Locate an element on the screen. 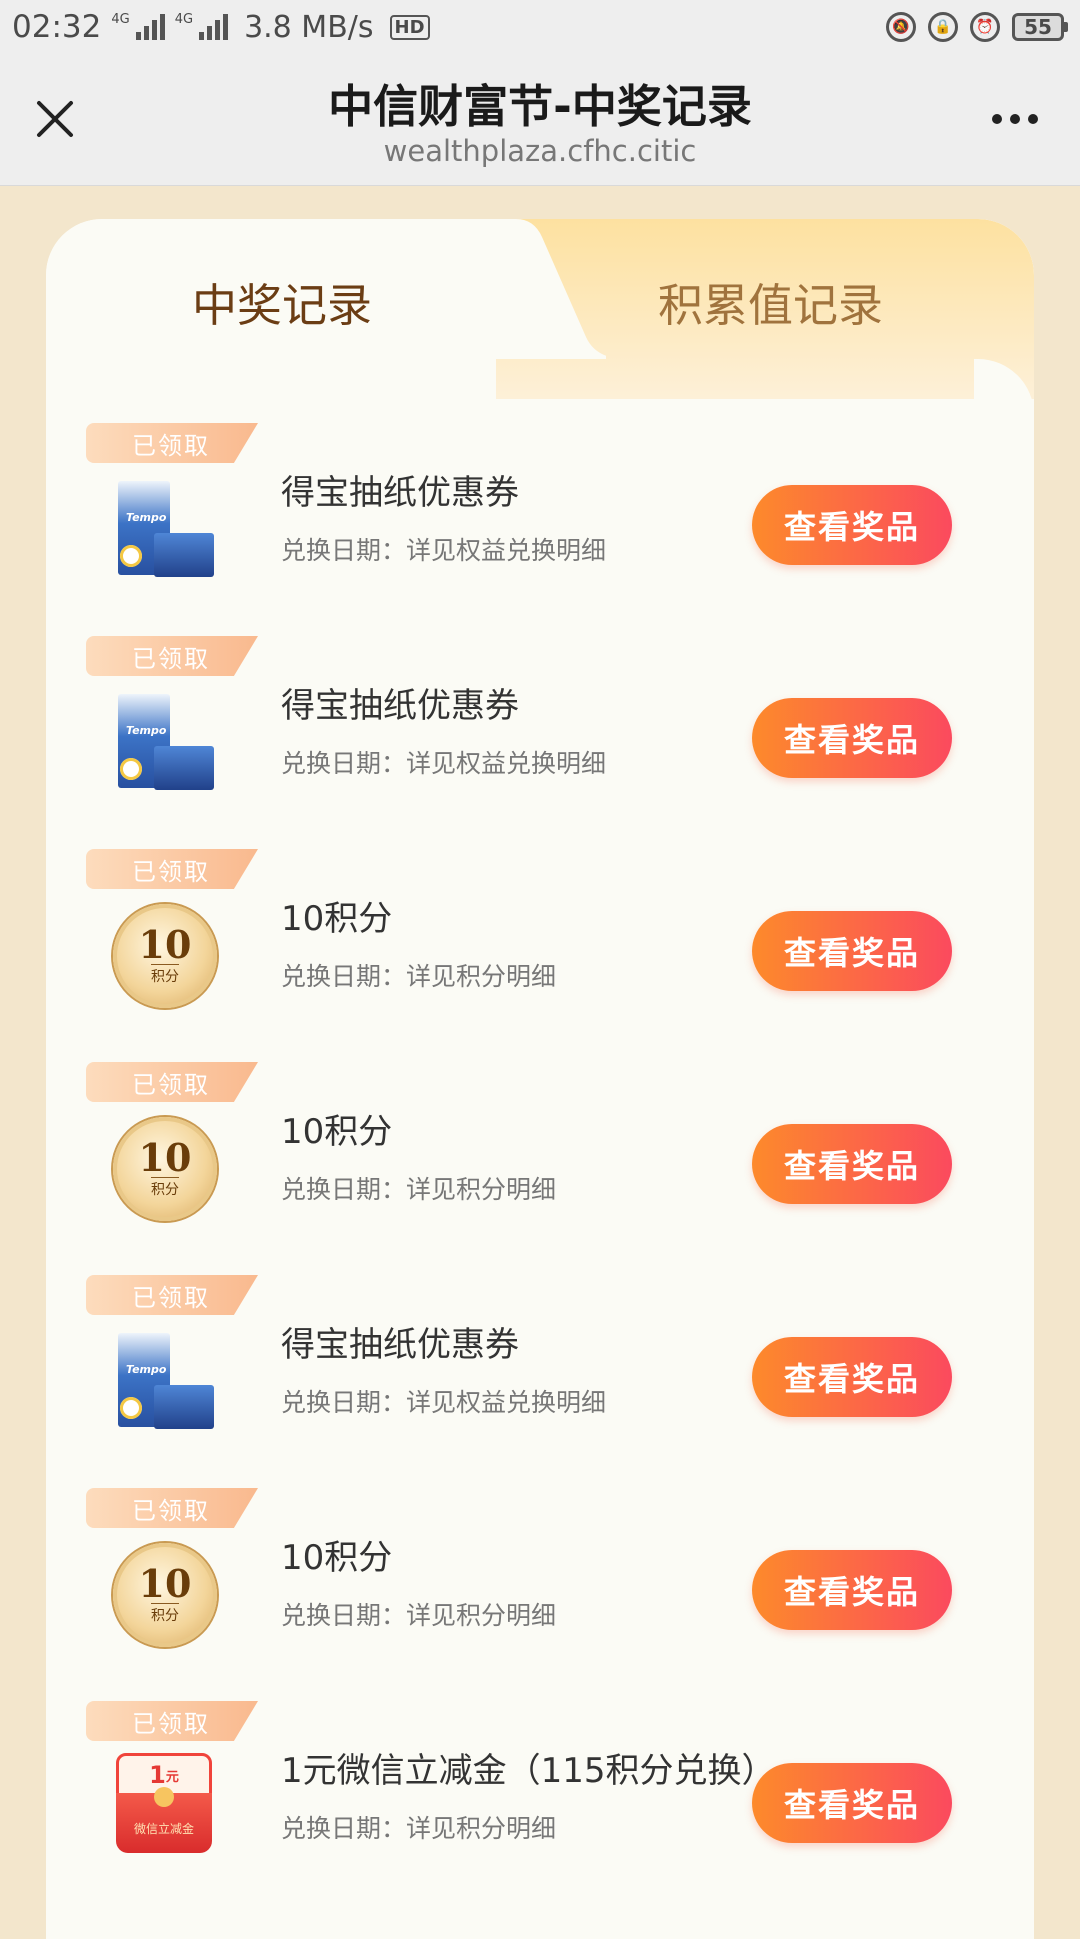 Image resolution: width=1080 pixels, height=1939 pixels. wechat-red-packet-image: 1 元微信立减金 is located at coordinates (165, 1808).